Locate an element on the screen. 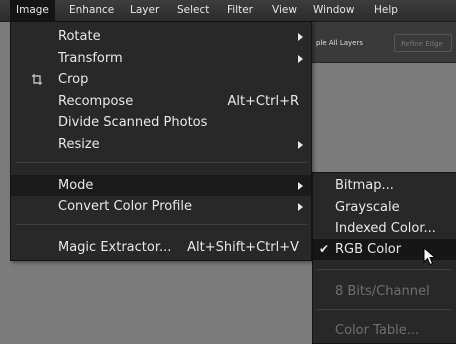 This screenshot has height=344, width=456. checkmark-icon: ✔ is located at coordinates (324, 249).